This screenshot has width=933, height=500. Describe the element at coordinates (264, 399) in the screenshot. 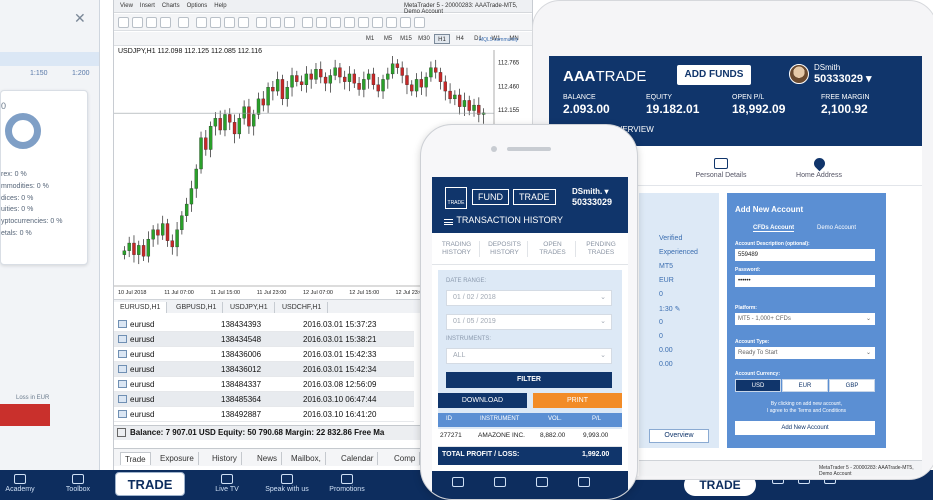

I see `table-row: eurusd 138485364 2016.03.10 06:47:44` at that location.